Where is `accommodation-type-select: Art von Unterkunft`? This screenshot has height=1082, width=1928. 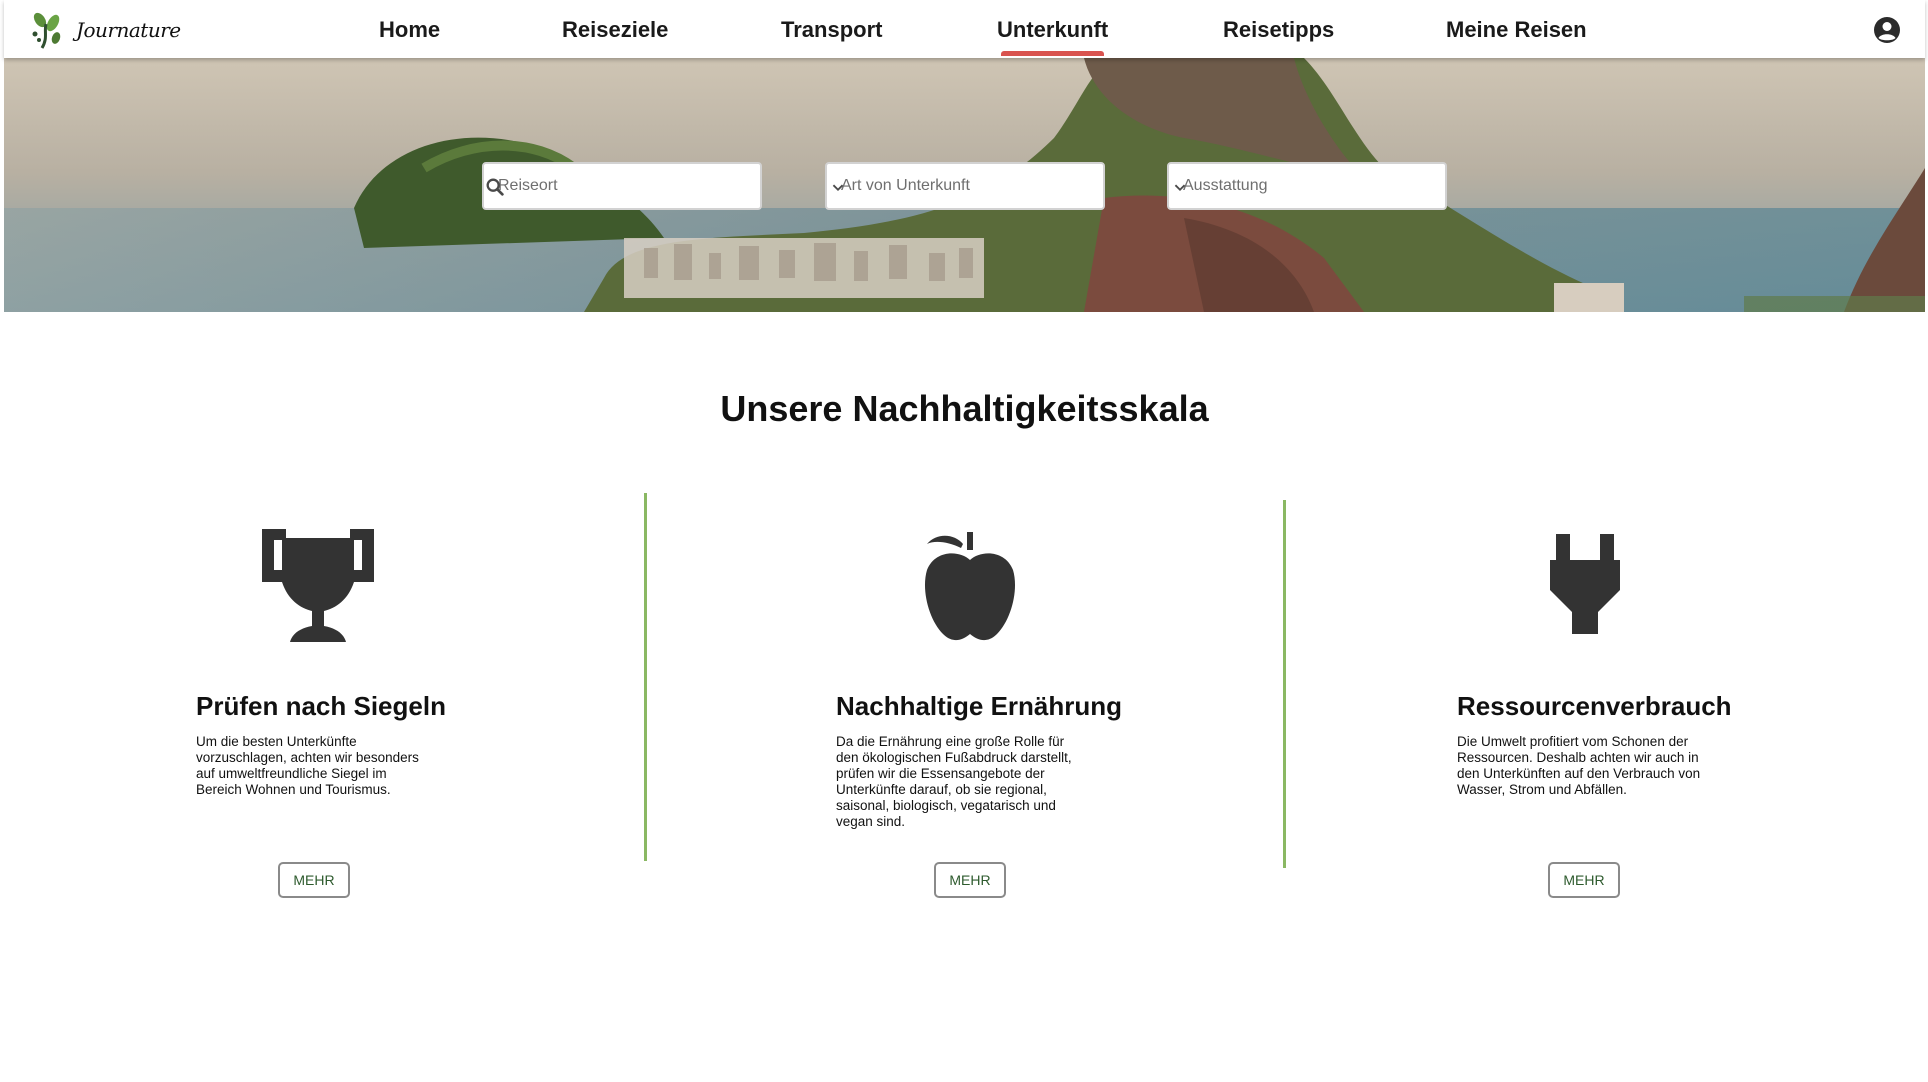 accommodation-type-select: Art von Unterkunft is located at coordinates (965, 186).